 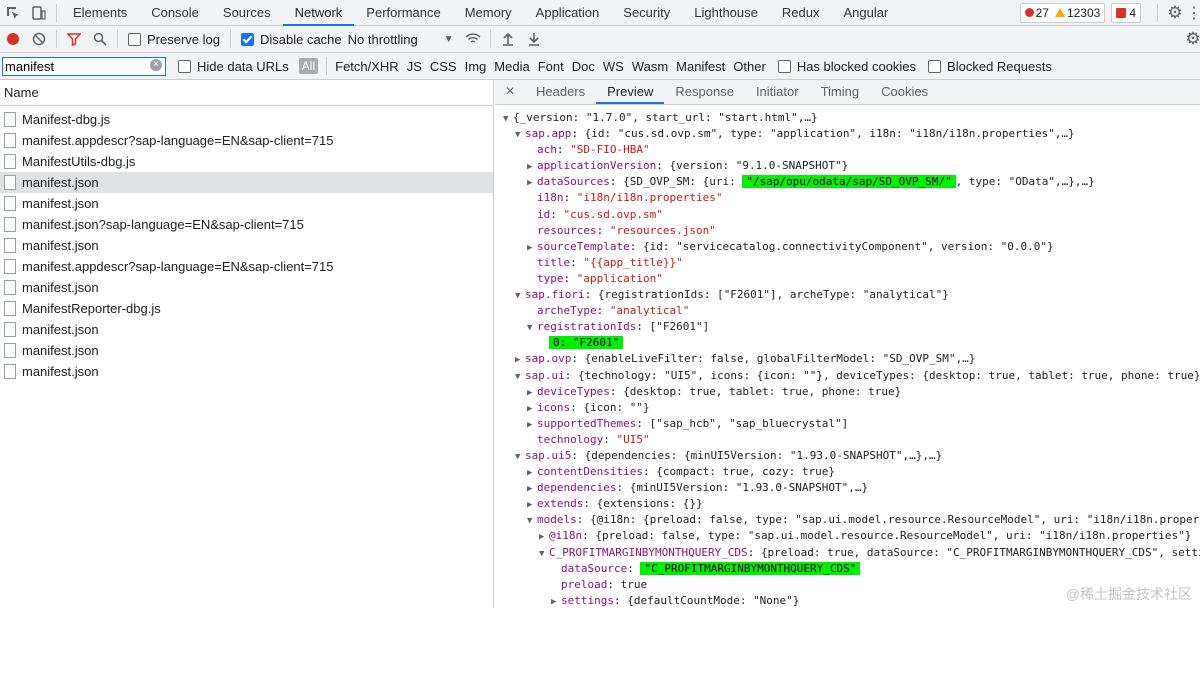 What do you see at coordinates (847, 327) in the screenshot?
I see `json-line: ▼ registrationIds: ["F2601"]` at bounding box center [847, 327].